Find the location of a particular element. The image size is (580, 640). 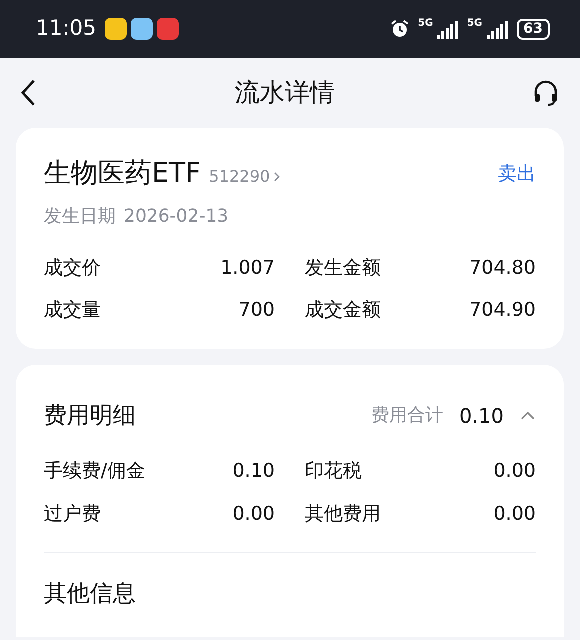

field-label: 手续费/佣金 is located at coordinates (95, 471).